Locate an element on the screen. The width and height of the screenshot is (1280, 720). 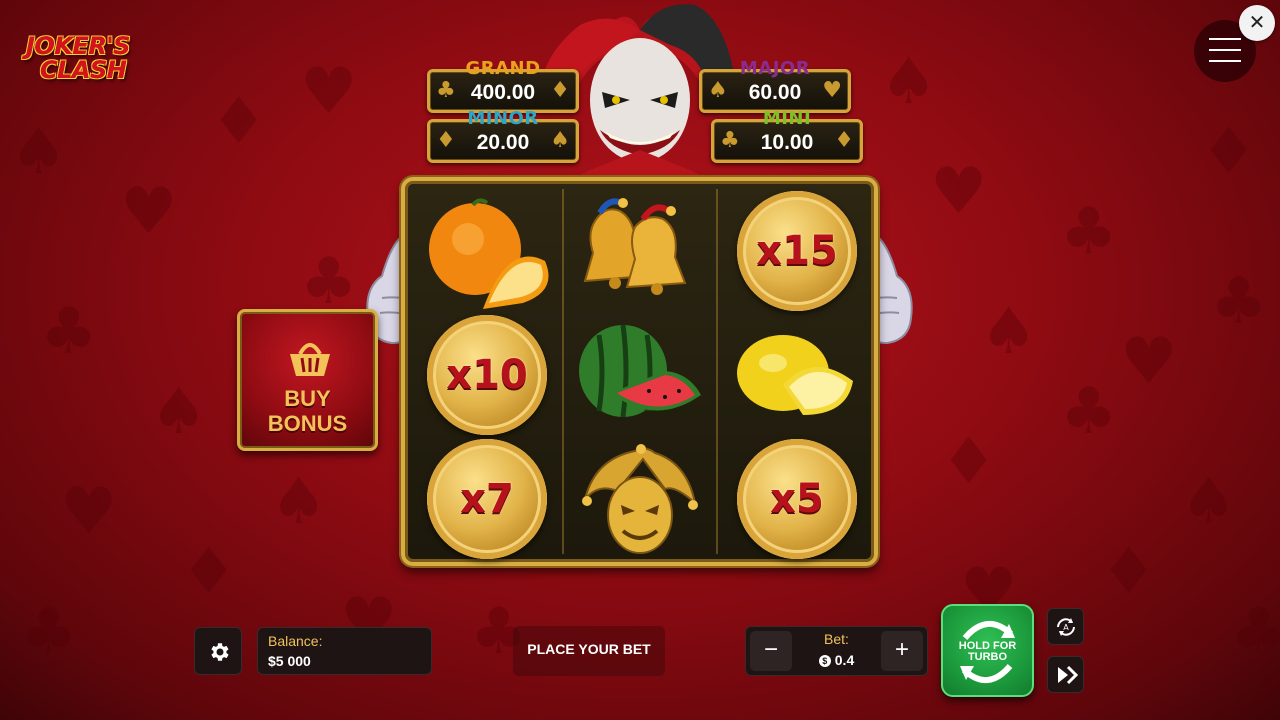
jackpot-major: MAJOR ♠ 60.00 ♥ is located at coordinates (775, 85).